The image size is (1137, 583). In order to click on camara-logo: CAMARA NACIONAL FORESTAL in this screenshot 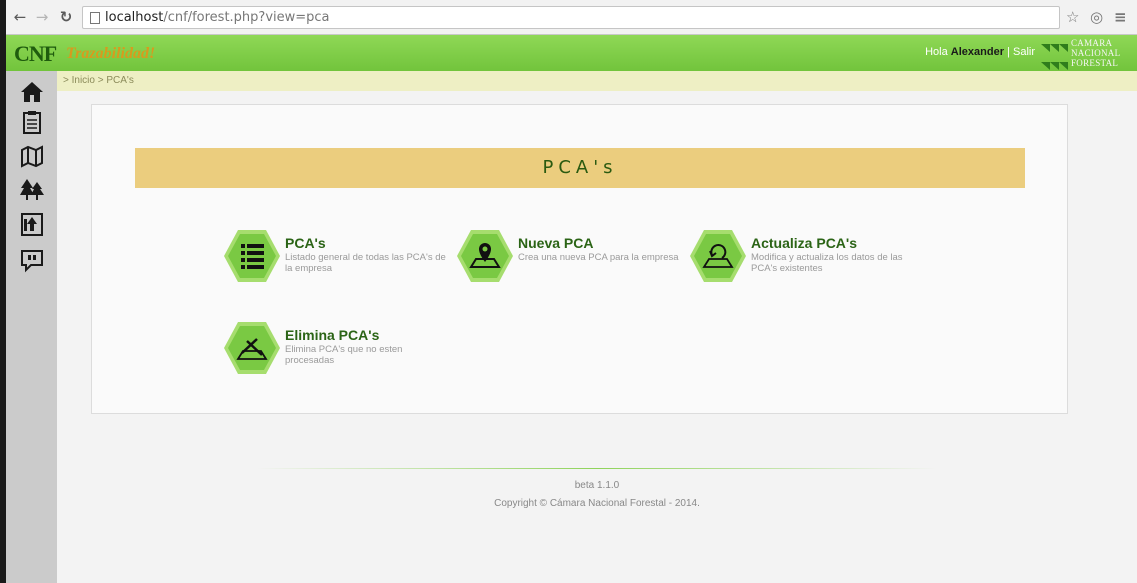, I will do `click(1085, 62)`.